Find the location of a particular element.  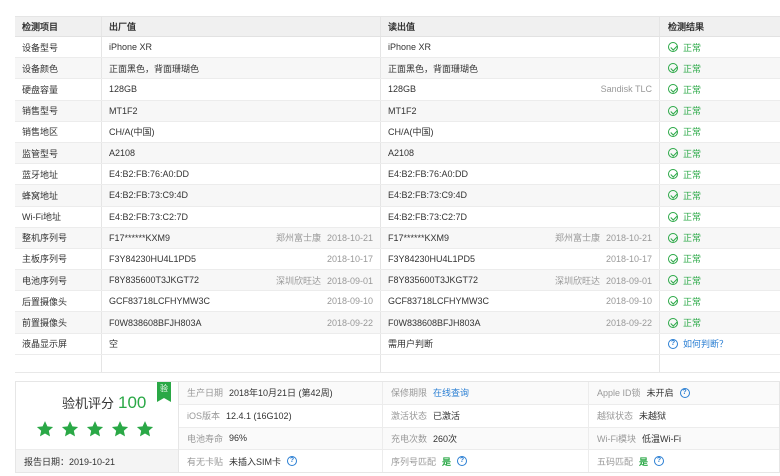

info-cell: 越狱状态 未越狱 is located at coordinates (683, 415).